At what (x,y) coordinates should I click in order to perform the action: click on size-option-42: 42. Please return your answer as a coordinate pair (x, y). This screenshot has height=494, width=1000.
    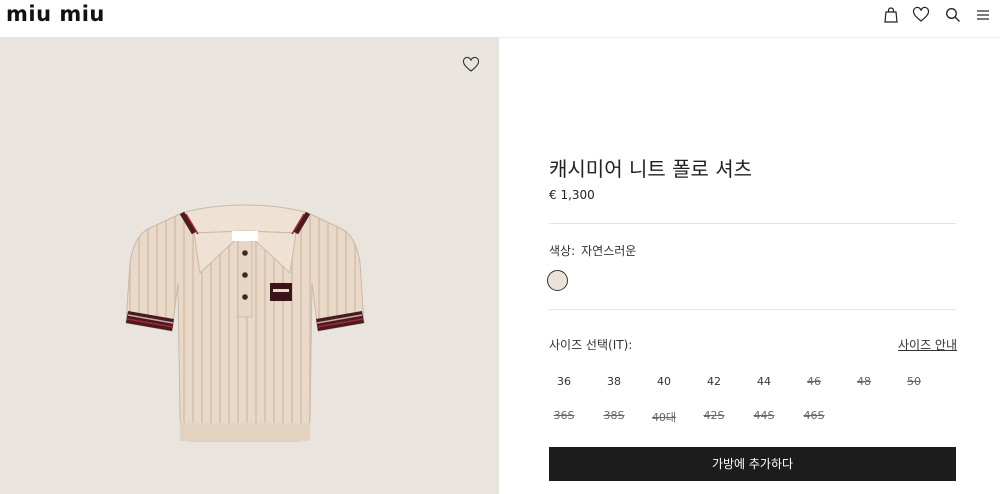
    Looking at the image, I should click on (714, 381).